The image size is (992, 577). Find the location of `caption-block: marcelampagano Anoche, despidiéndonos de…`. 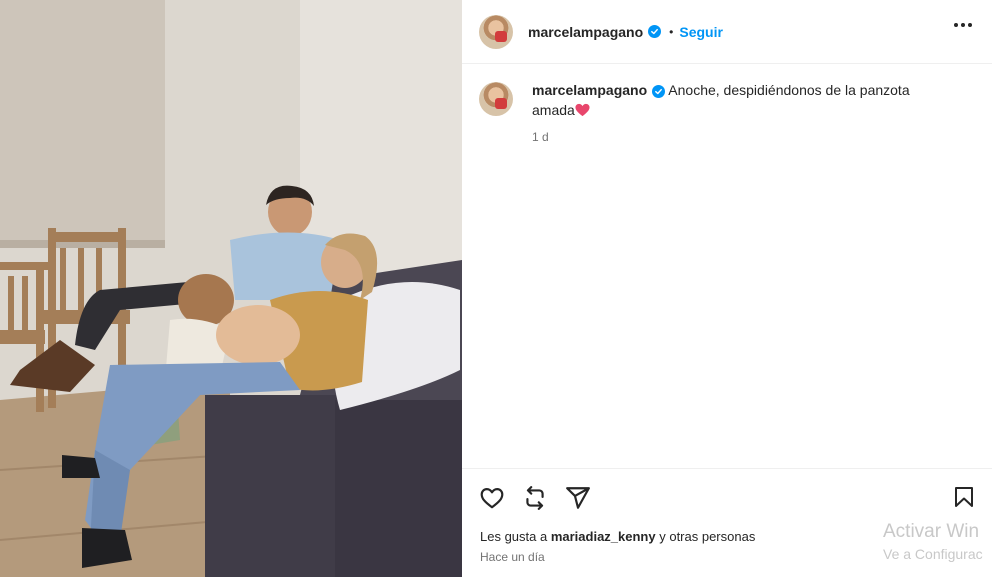

caption-block: marcelampagano Anoche, despidiéndonos de… is located at coordinates (729, 112).